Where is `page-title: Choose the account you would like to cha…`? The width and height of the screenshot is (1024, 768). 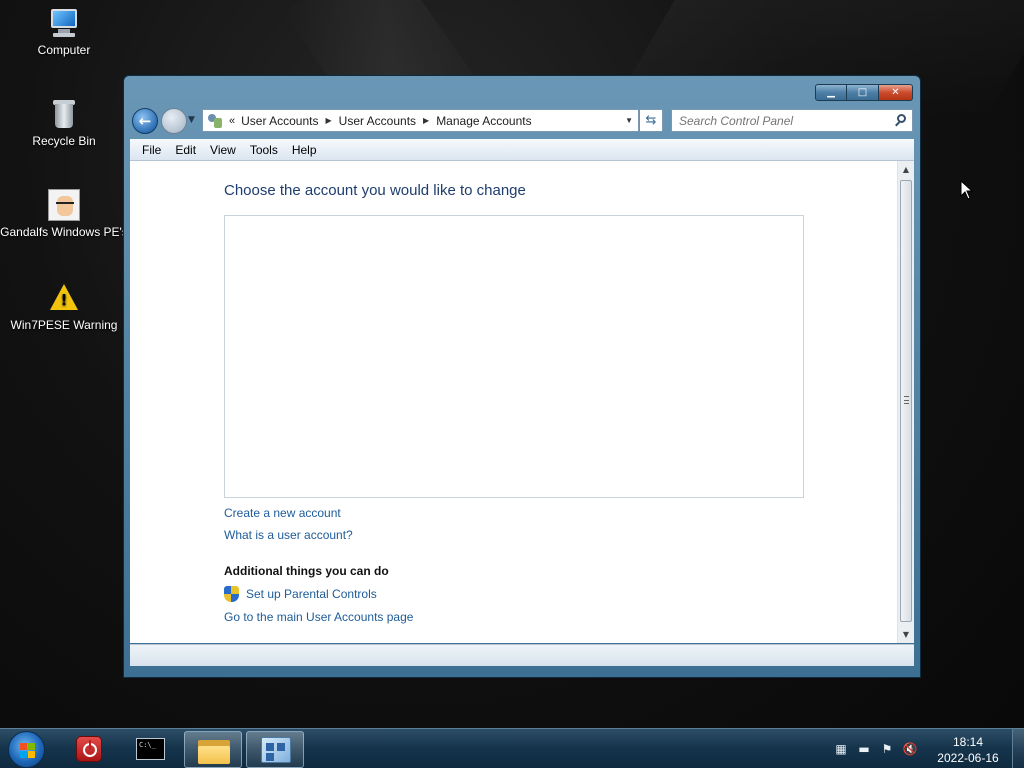 page-title: Choose the account you would like to cha… is located at coordinates (375, 190).